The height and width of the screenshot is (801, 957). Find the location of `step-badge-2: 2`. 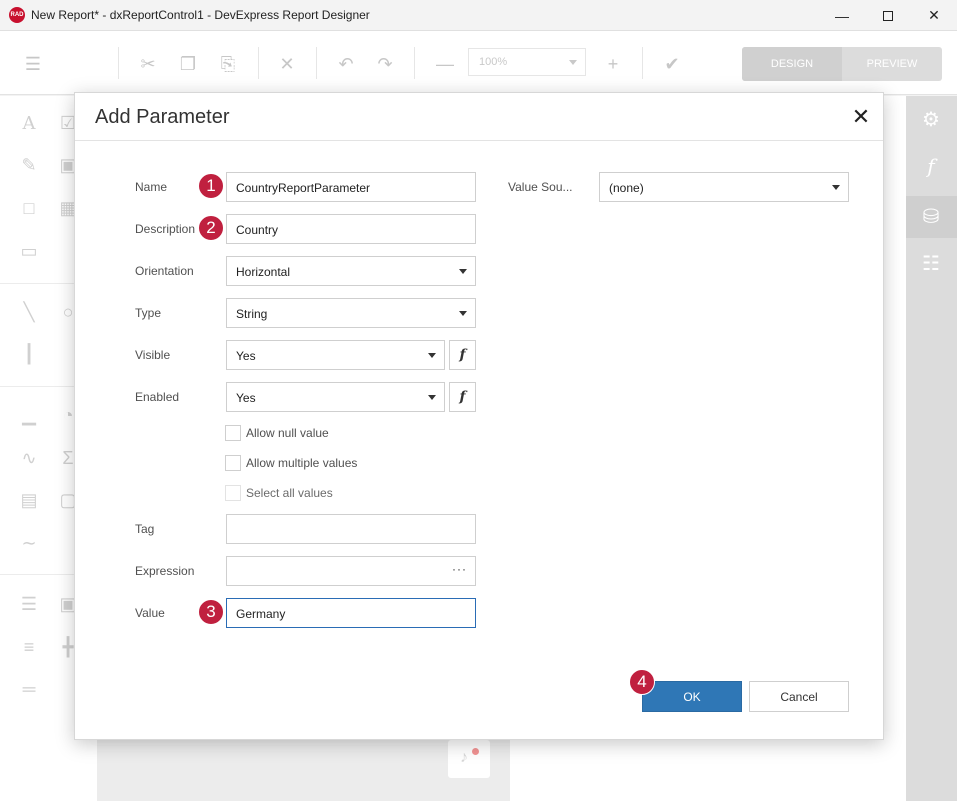

step-badge-2: 2 is located at coordinates (211, 228).